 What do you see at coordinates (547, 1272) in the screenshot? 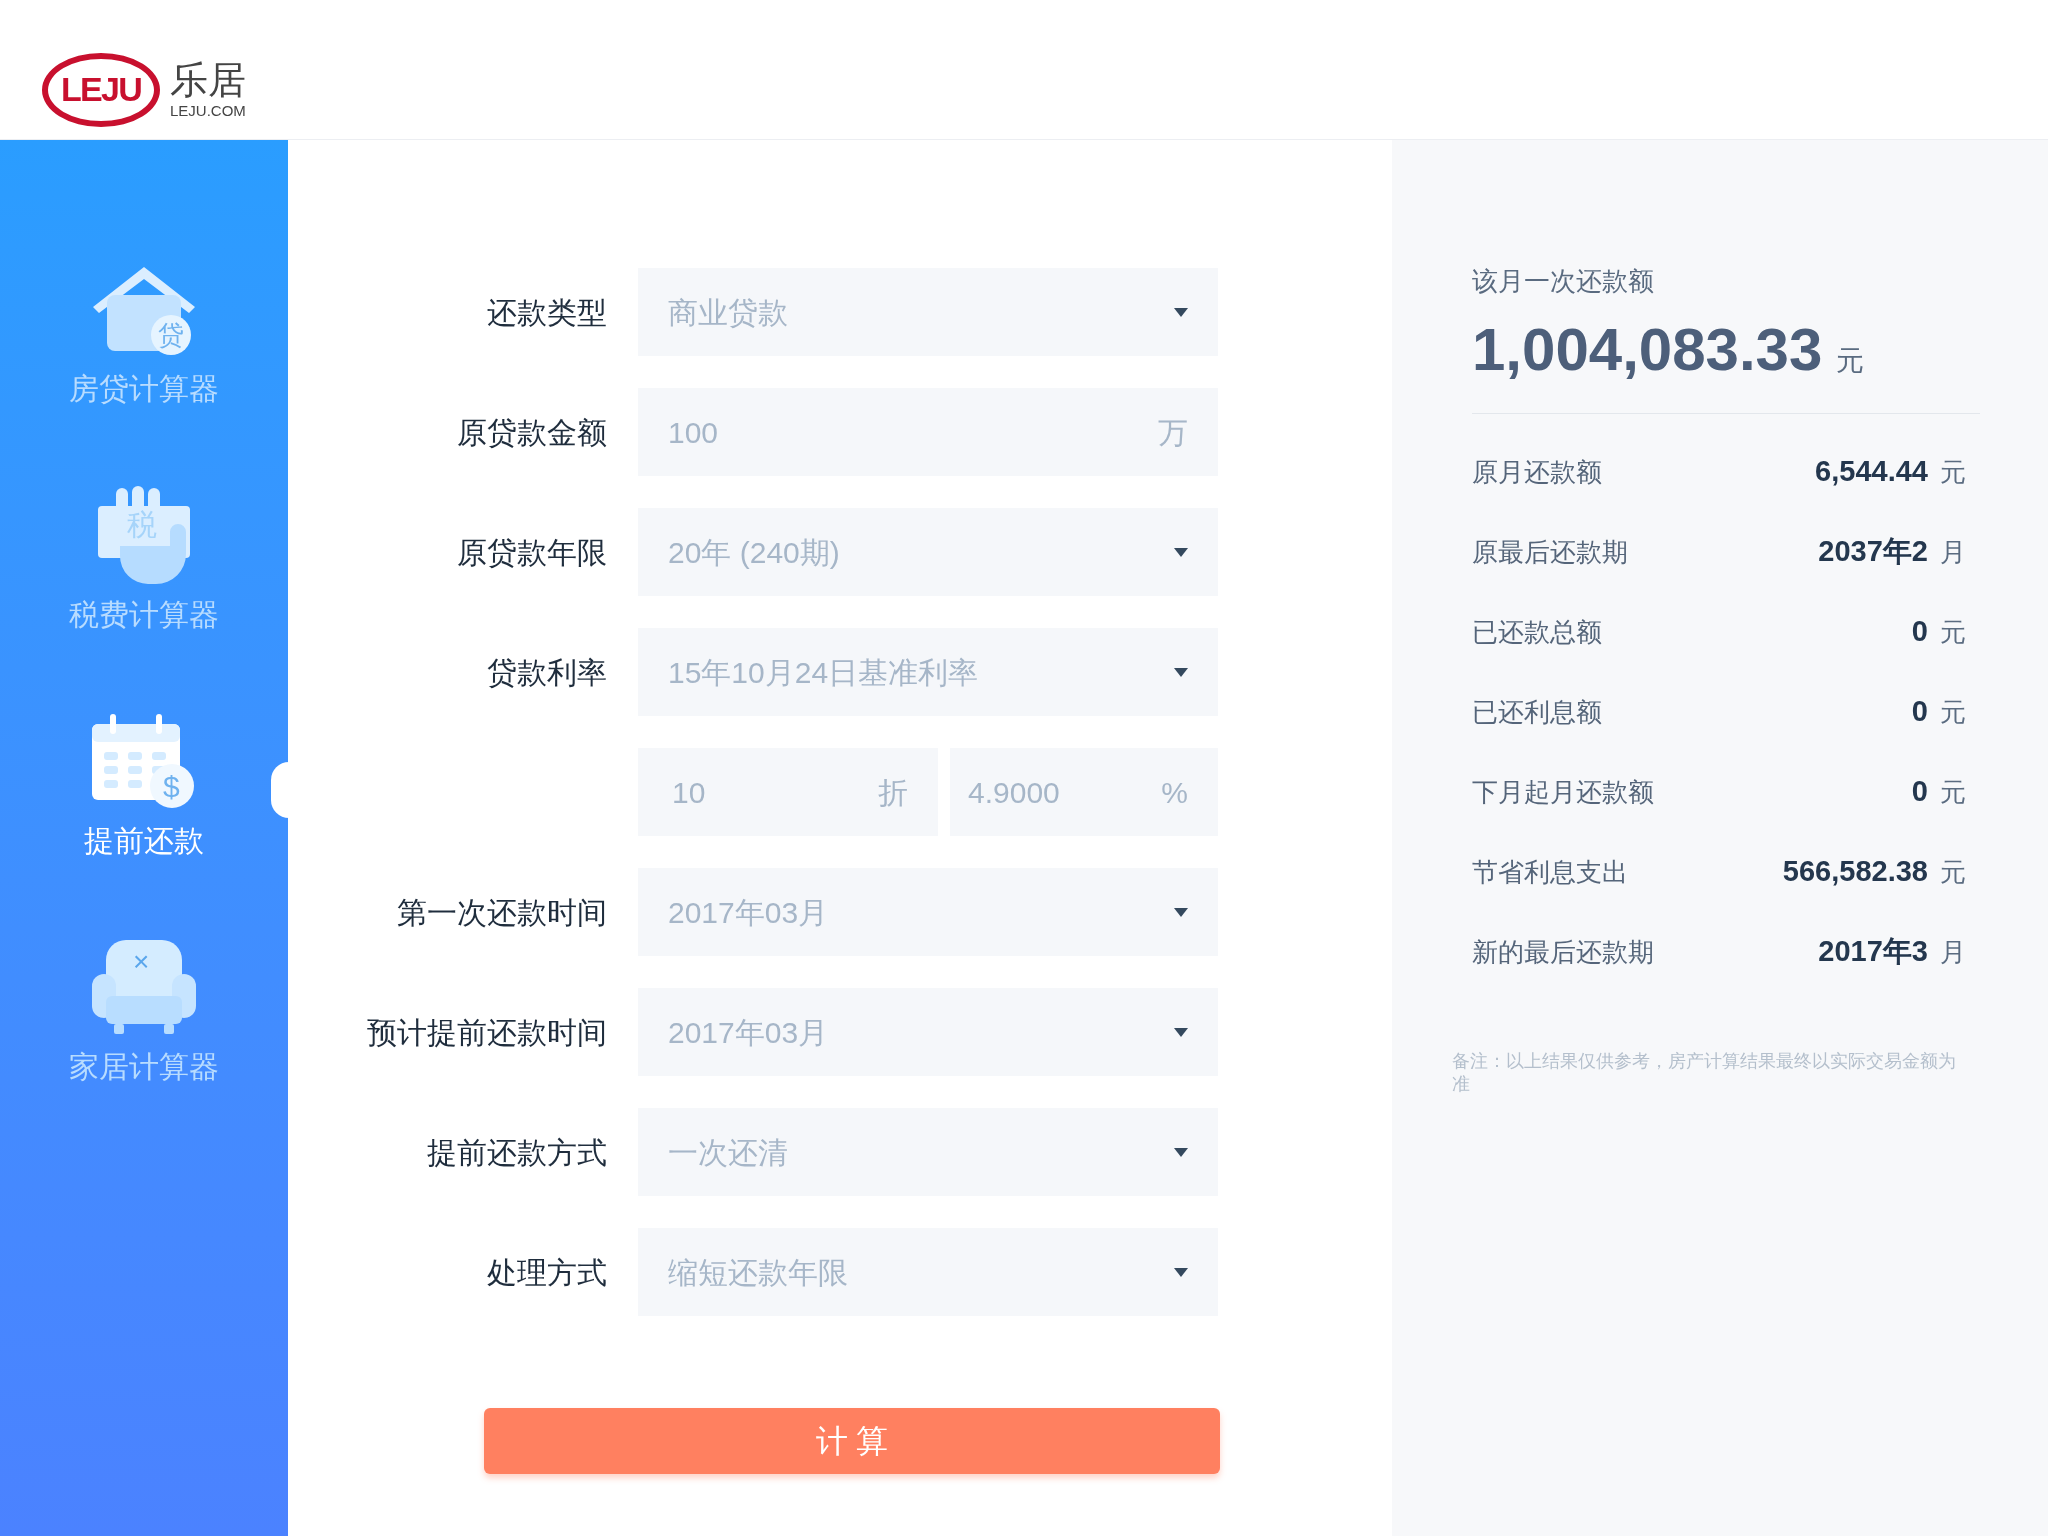
I see `field-label: 处理方式` at bounding box center [547, 1272].